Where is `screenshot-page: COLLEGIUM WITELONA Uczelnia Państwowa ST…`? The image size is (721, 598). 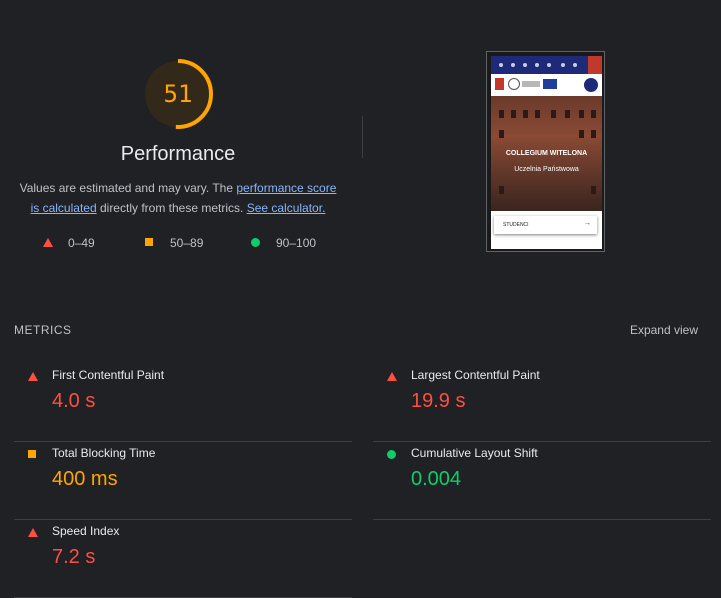 screenshot-page: COLLEGIUM WITELONA Uczelnia Państwowa ST… is located at coordinates (546, 152).